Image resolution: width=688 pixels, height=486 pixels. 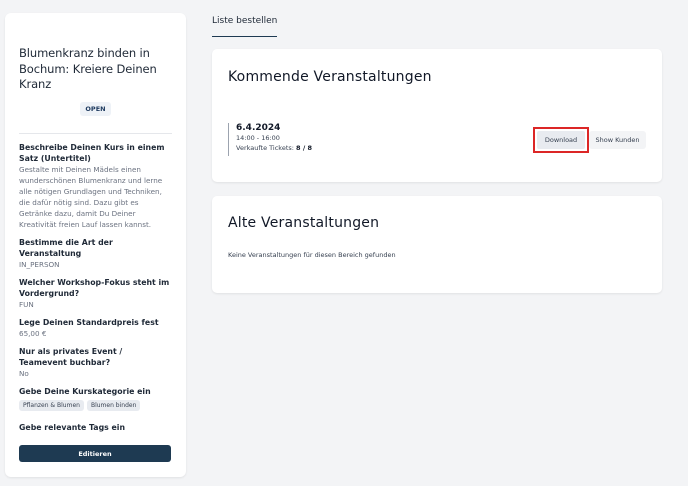 What do you see at coordinates (244, 36) in the screenshot?
I see `tab-underline` at bounding box center [244, 36].